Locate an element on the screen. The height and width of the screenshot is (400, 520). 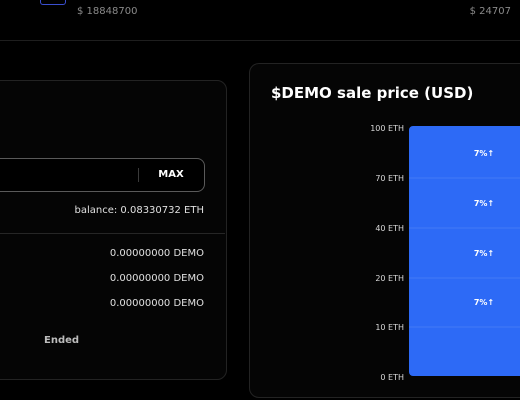
y-axis-ticks: 100 ETH 70 ETH 40 ETH 20 ETH 10 ETH 0 ETH is located at coordinates (387, 253).